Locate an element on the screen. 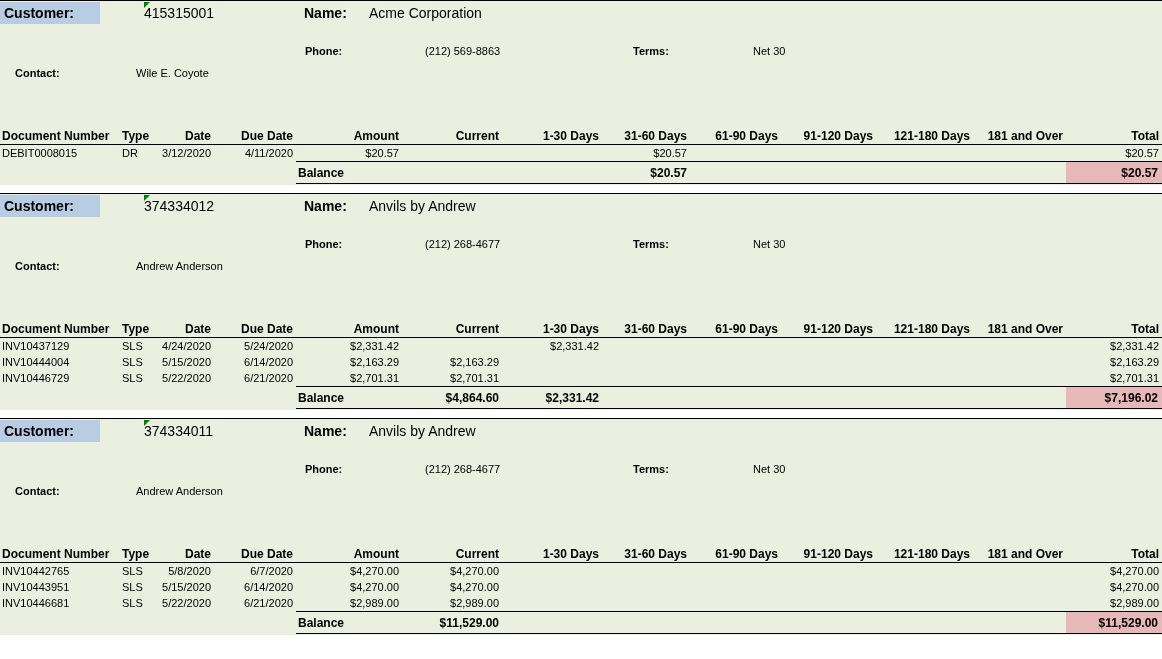 This screenshot has width=1162, height=659. table-cell-text: DR is located at coordinates (130, 153).